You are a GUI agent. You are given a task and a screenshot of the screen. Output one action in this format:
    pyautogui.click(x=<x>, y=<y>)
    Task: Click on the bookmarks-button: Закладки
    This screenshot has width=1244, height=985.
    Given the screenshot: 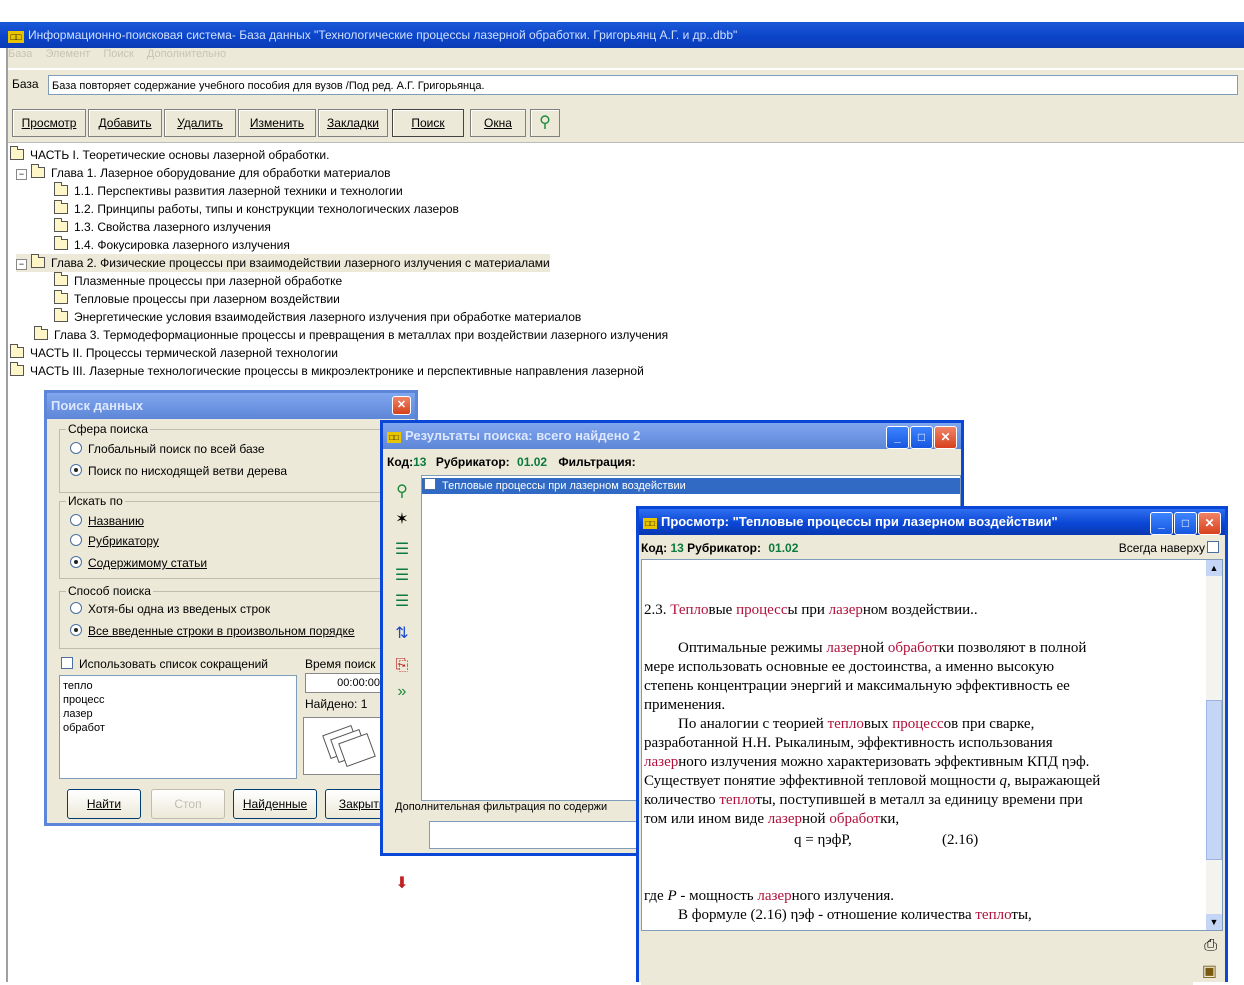 What is the action you would take?
    pyautogui.click(x=353, y=123)
    